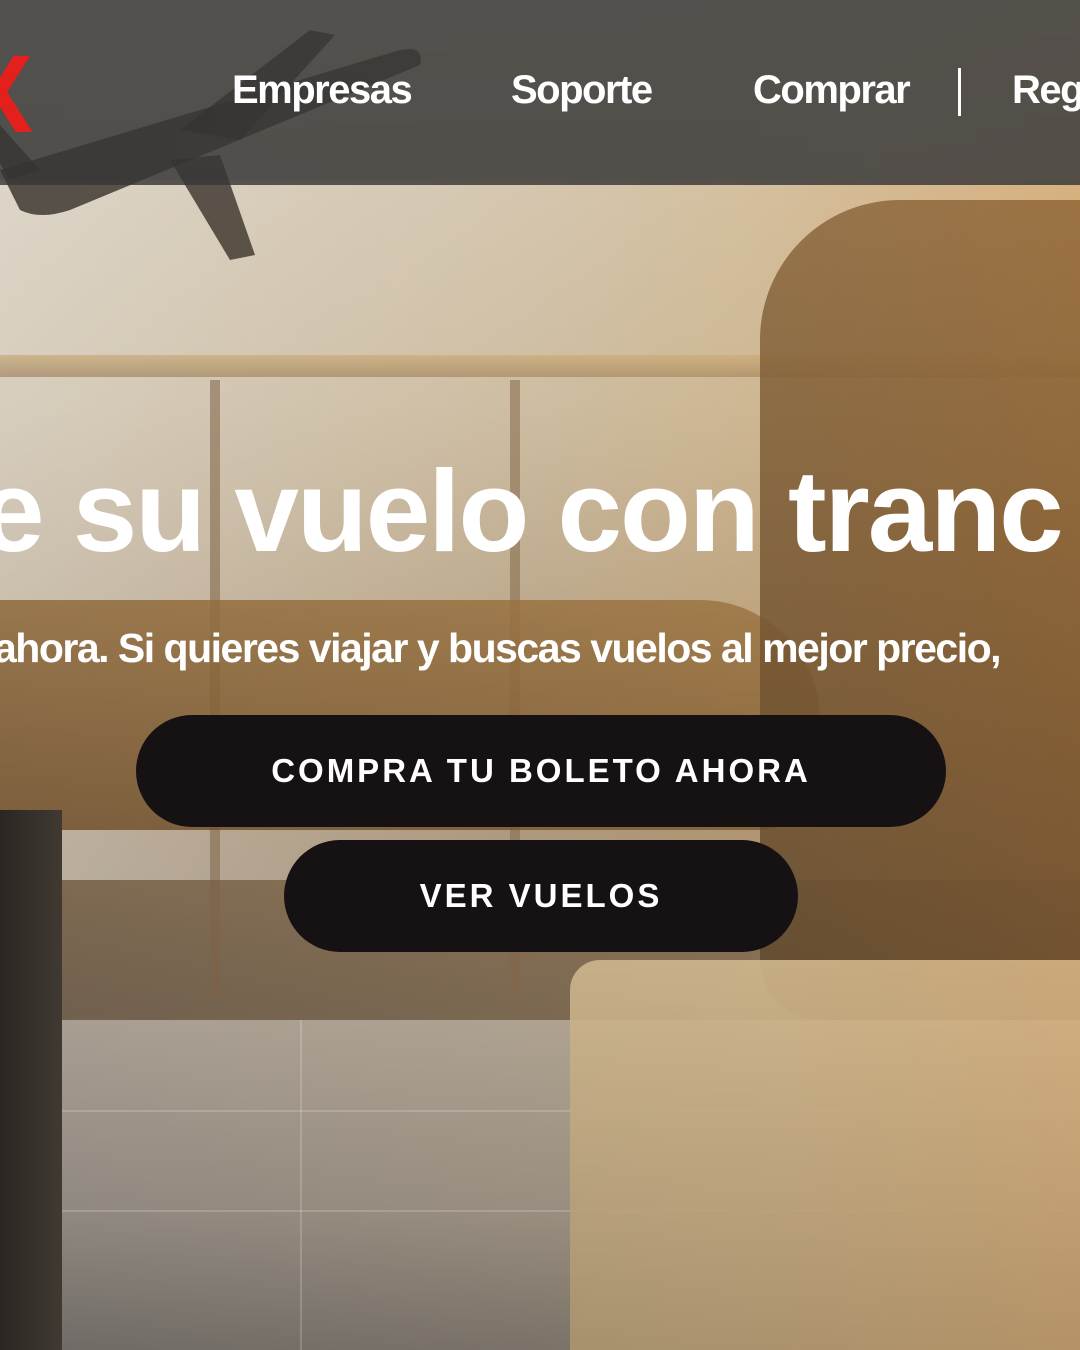 The image size is (1080, 1350). I want to click on nav-divider, so click(959, 92).